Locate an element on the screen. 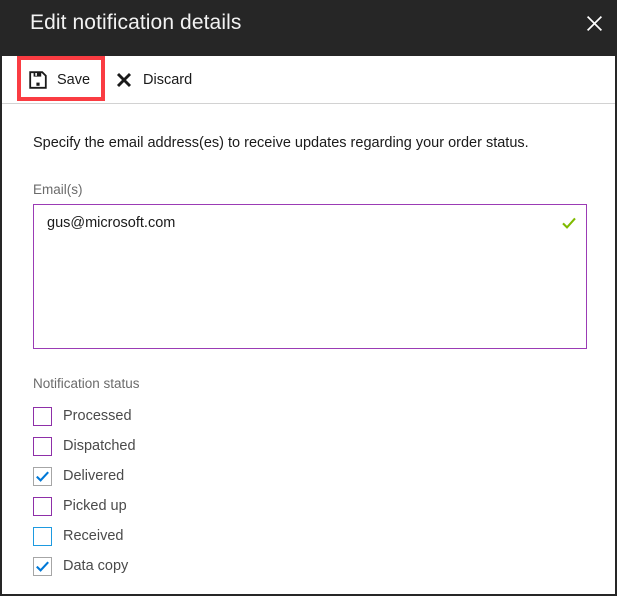 The height and width of the screenshot is (596, 617). checkbox-row-received: Received is located at coordinates (319, 536).